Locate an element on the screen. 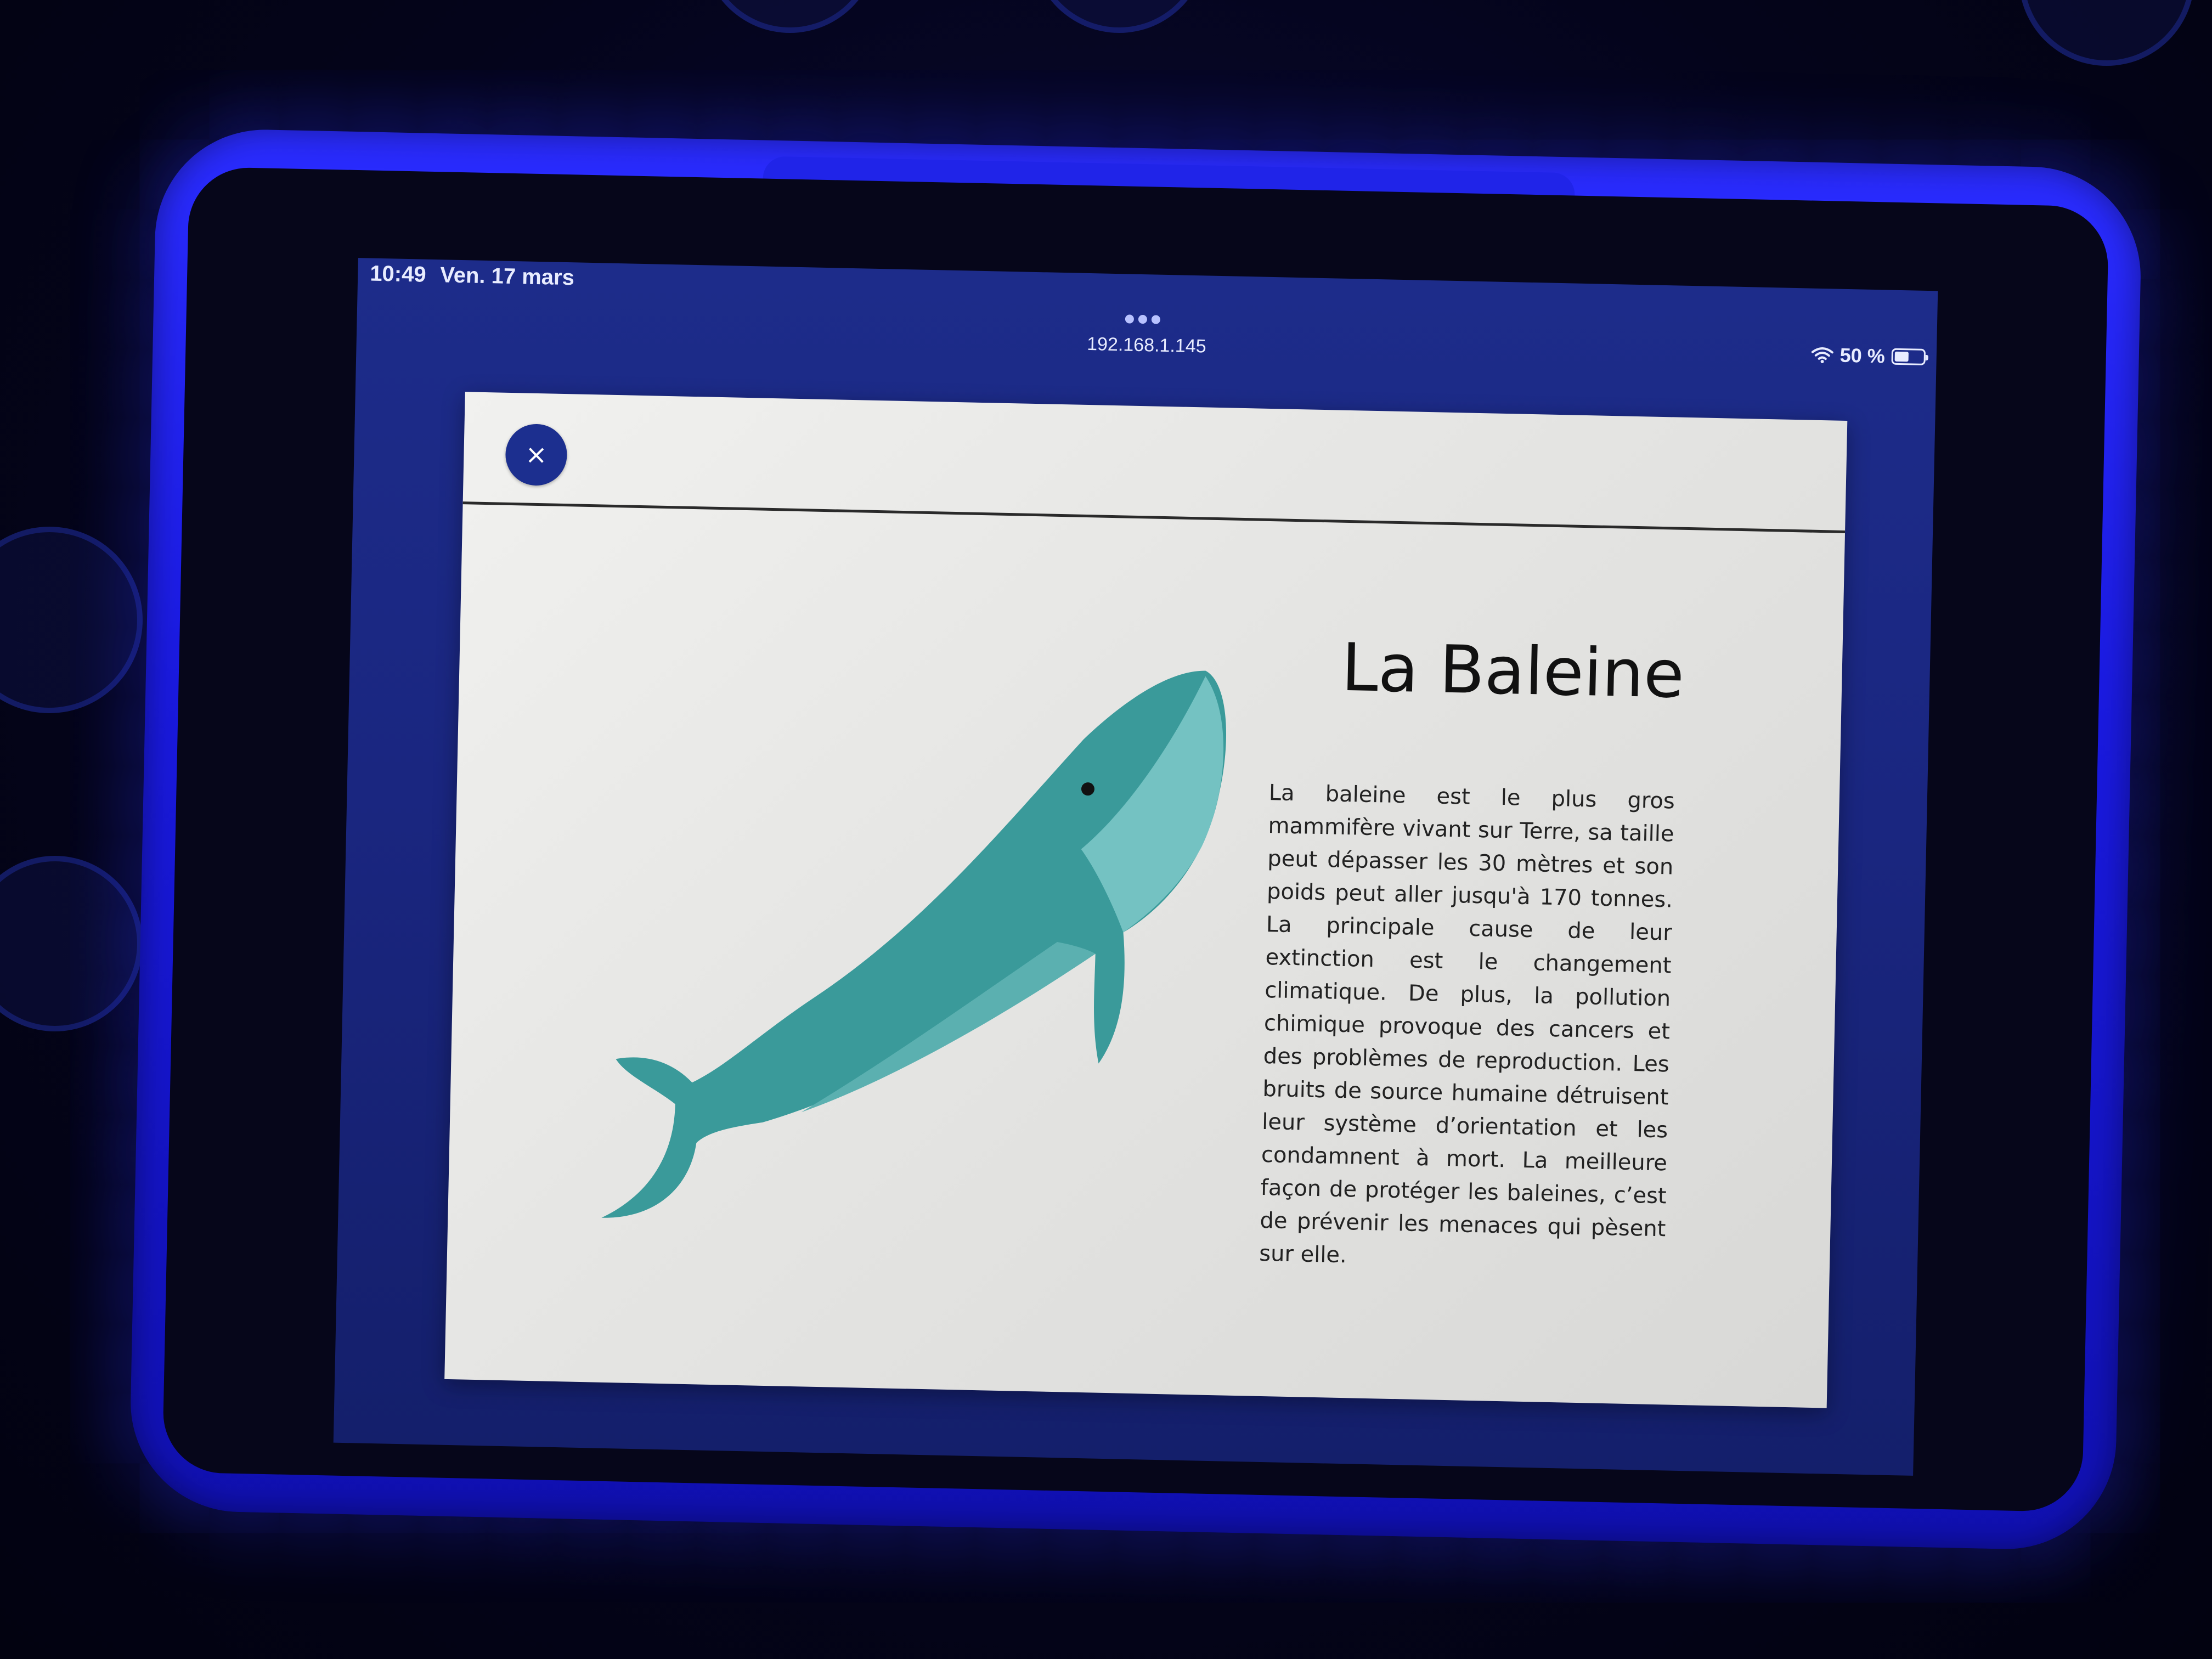 The height and width of the screenshot is (1659, 2212). multitask-dots-icon is located at coordinates (1147, 320).